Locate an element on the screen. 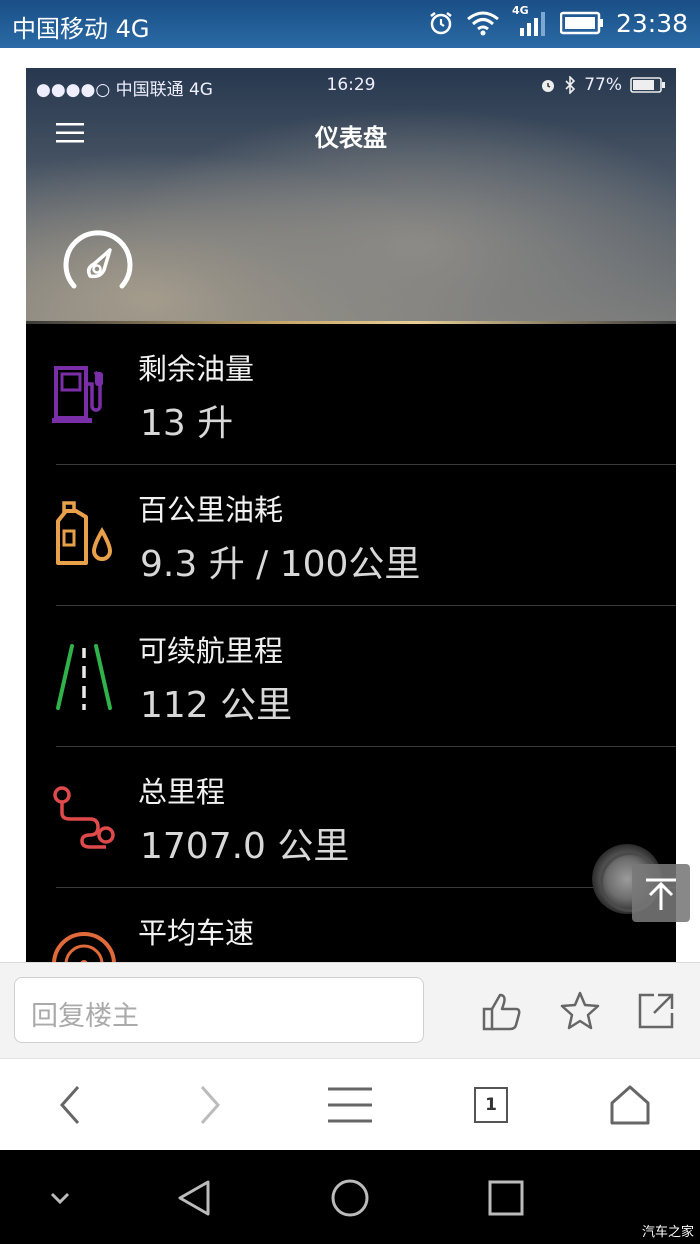 The width and height of the screenshot is (700, 1244). list-item: 剩余油量 13 升 is located at coordinates (351, 394).